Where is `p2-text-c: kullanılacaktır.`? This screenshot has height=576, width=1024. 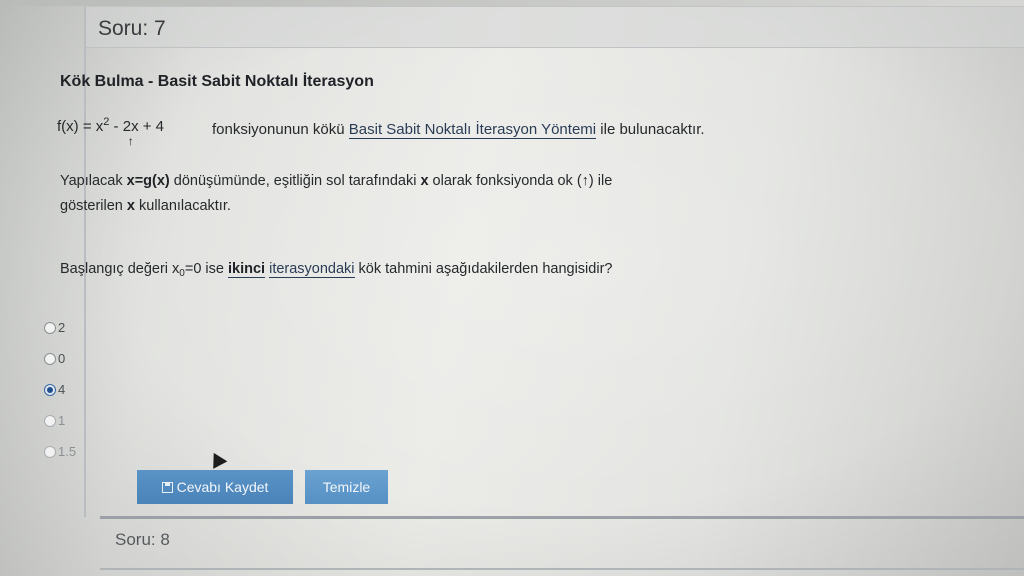
p2-text-c: kullanılacaktır. is located at coordinates (182, 206).